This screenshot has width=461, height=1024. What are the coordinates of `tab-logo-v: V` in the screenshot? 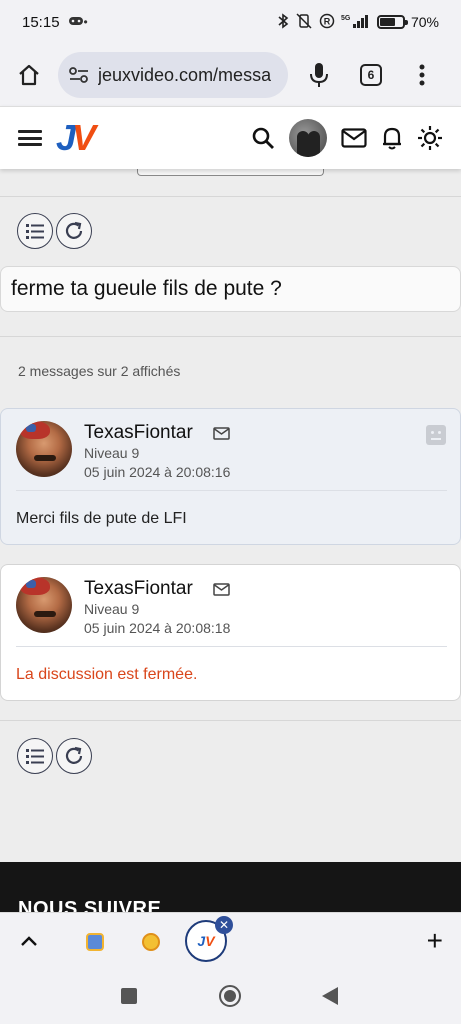 It's located at (210, 941).